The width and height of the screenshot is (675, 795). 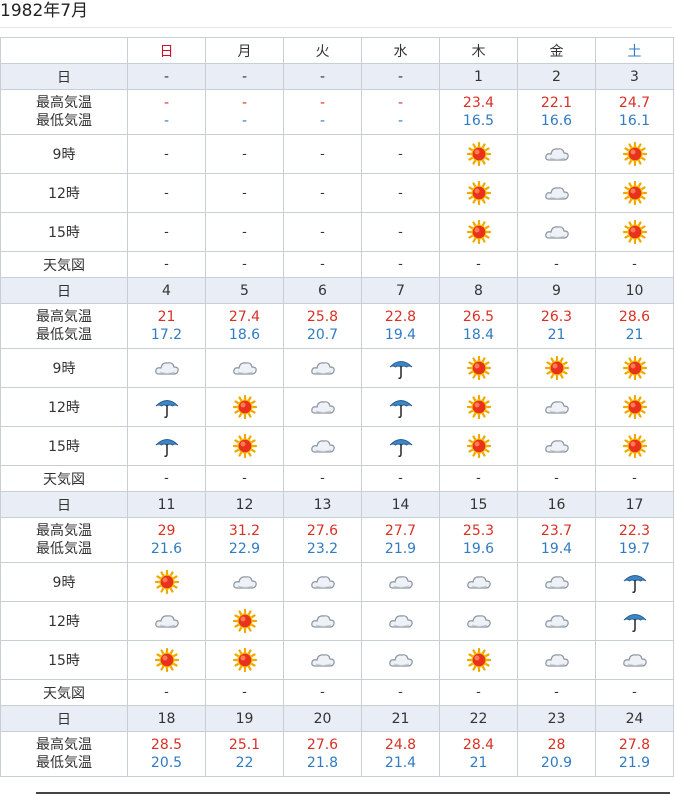 I want to click on date-cell: 24, so click(x=634, y=718).